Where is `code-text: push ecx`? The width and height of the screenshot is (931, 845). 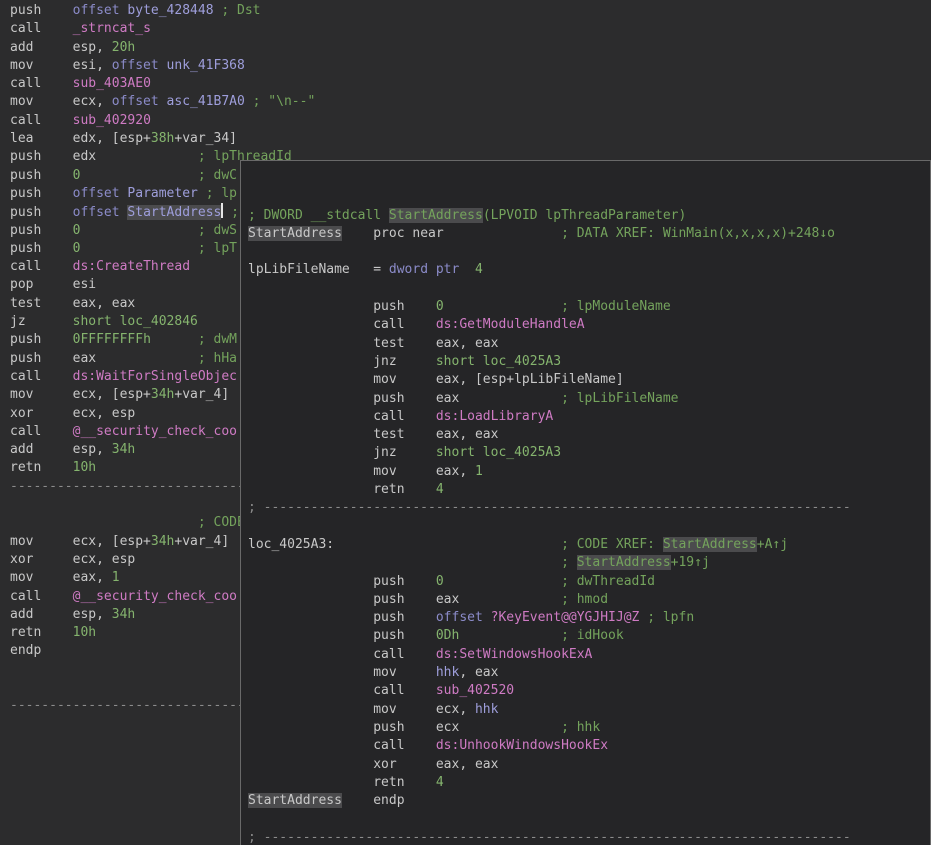
code-text: push ecx is located at coordinates (405, 727).